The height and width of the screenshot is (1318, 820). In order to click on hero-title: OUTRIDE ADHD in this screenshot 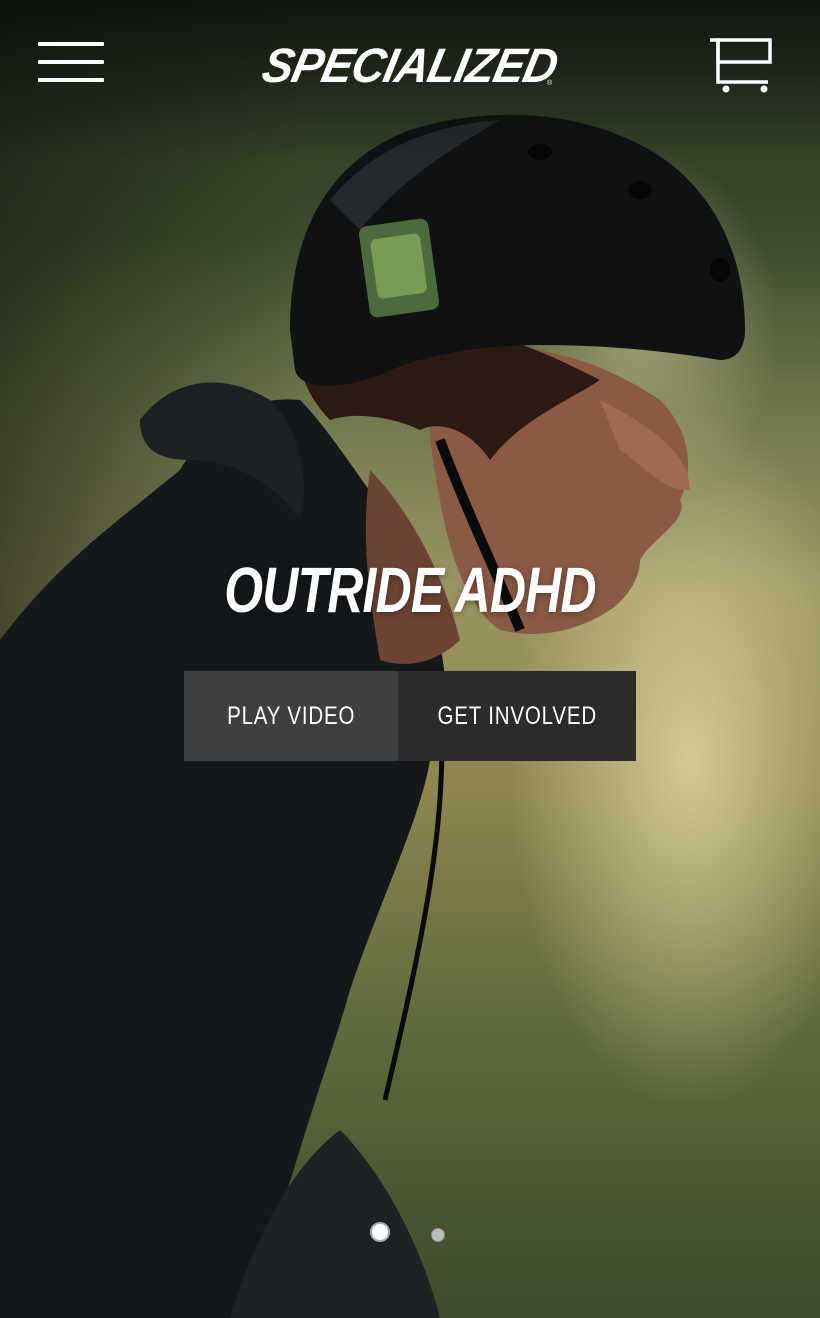, I will do `click(410, 590)`.